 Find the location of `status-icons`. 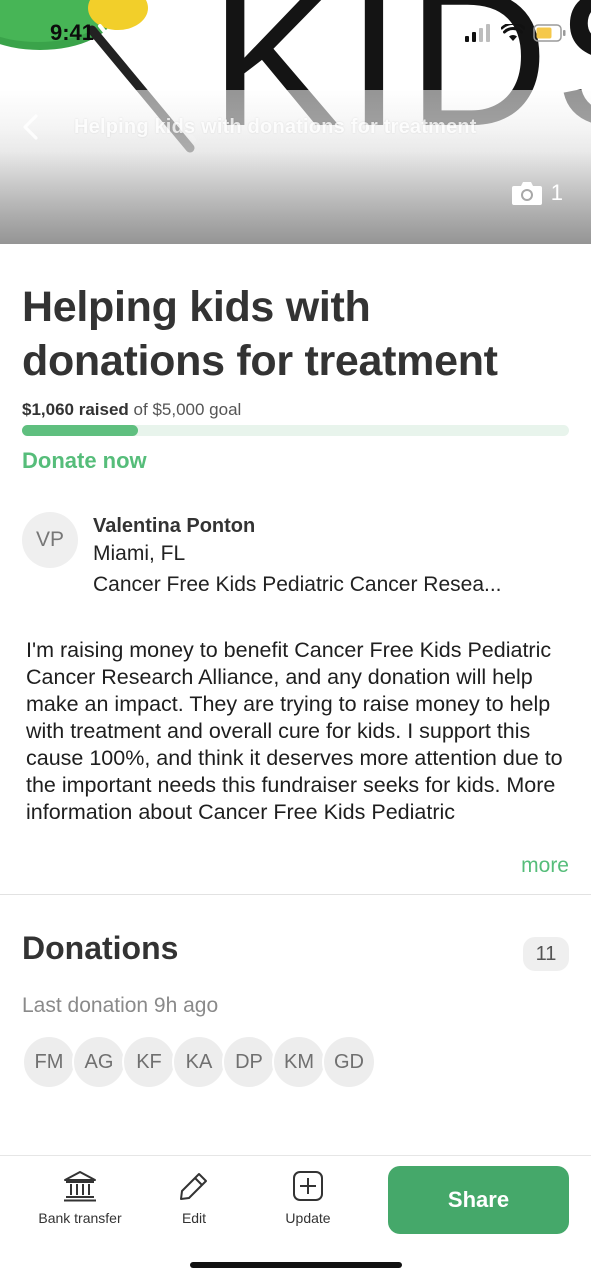

status-icons is located at coordinates (516, 33).